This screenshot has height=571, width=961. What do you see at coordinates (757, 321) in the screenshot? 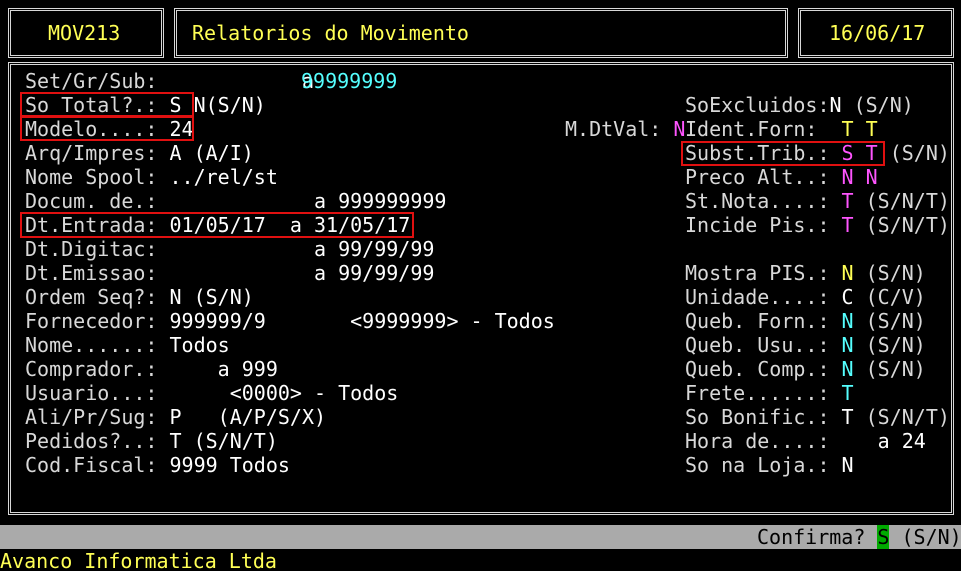
I see `field-label: Queb. Forn.:` at bounding box center [757, 321].